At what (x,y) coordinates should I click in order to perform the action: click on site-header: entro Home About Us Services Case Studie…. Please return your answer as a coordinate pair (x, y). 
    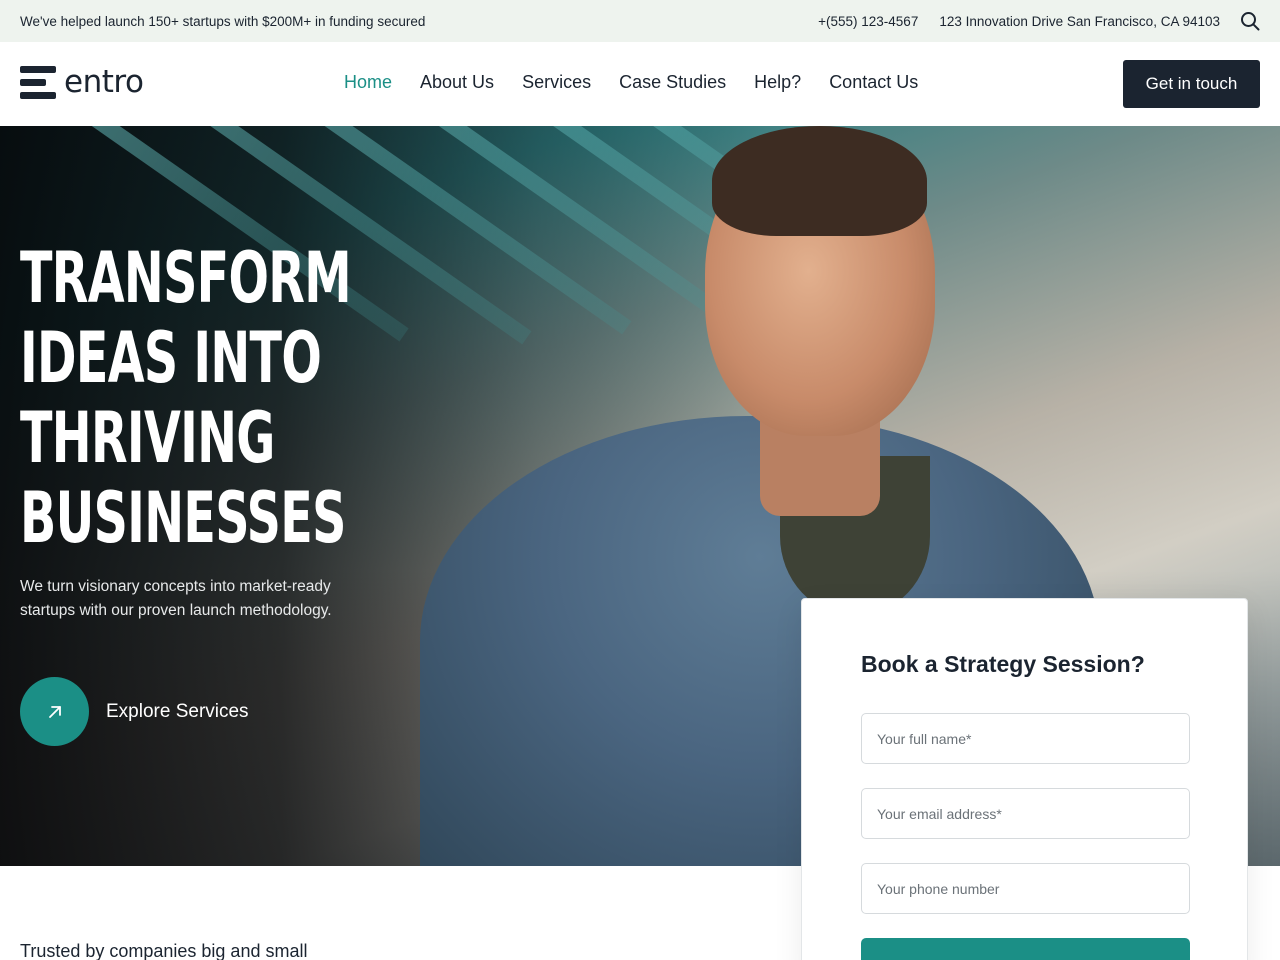
    Looking at the image, I should click on (640, 84).